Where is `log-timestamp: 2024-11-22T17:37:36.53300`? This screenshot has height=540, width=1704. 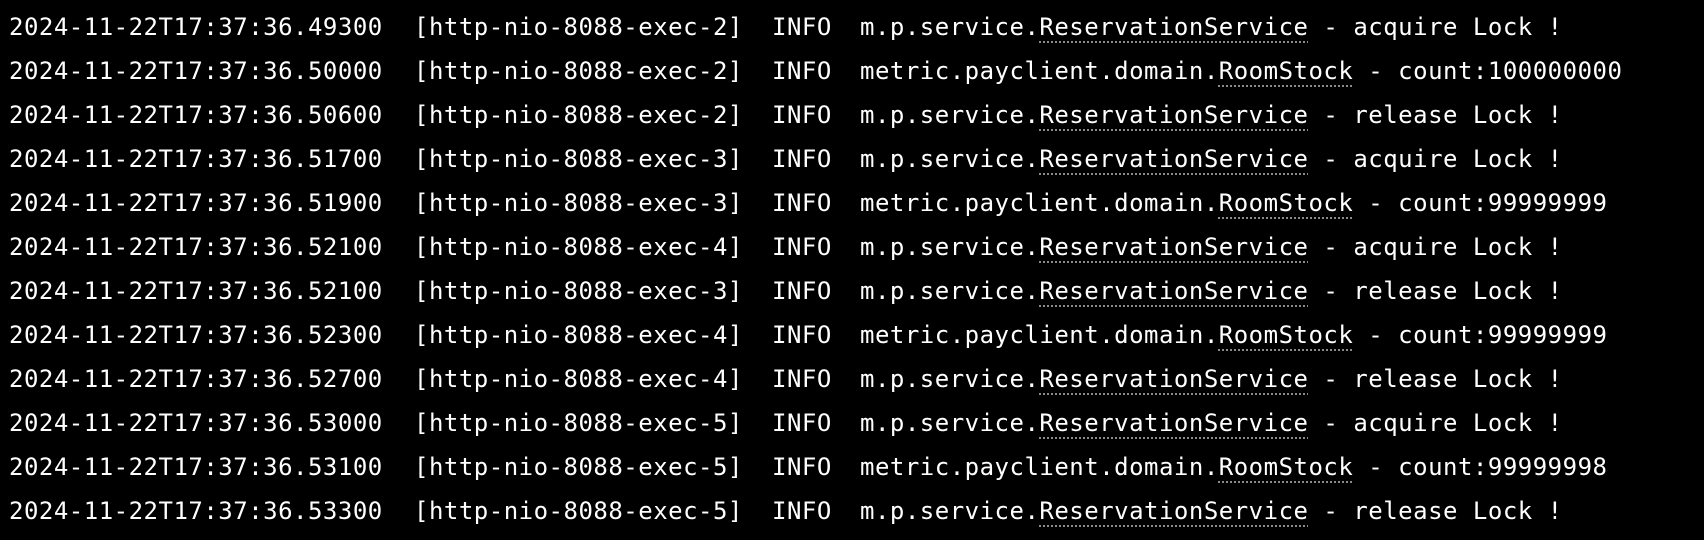 log-timestamp: 2024-11-22T17:37:36.53300 is located at coordinates (196, 511).